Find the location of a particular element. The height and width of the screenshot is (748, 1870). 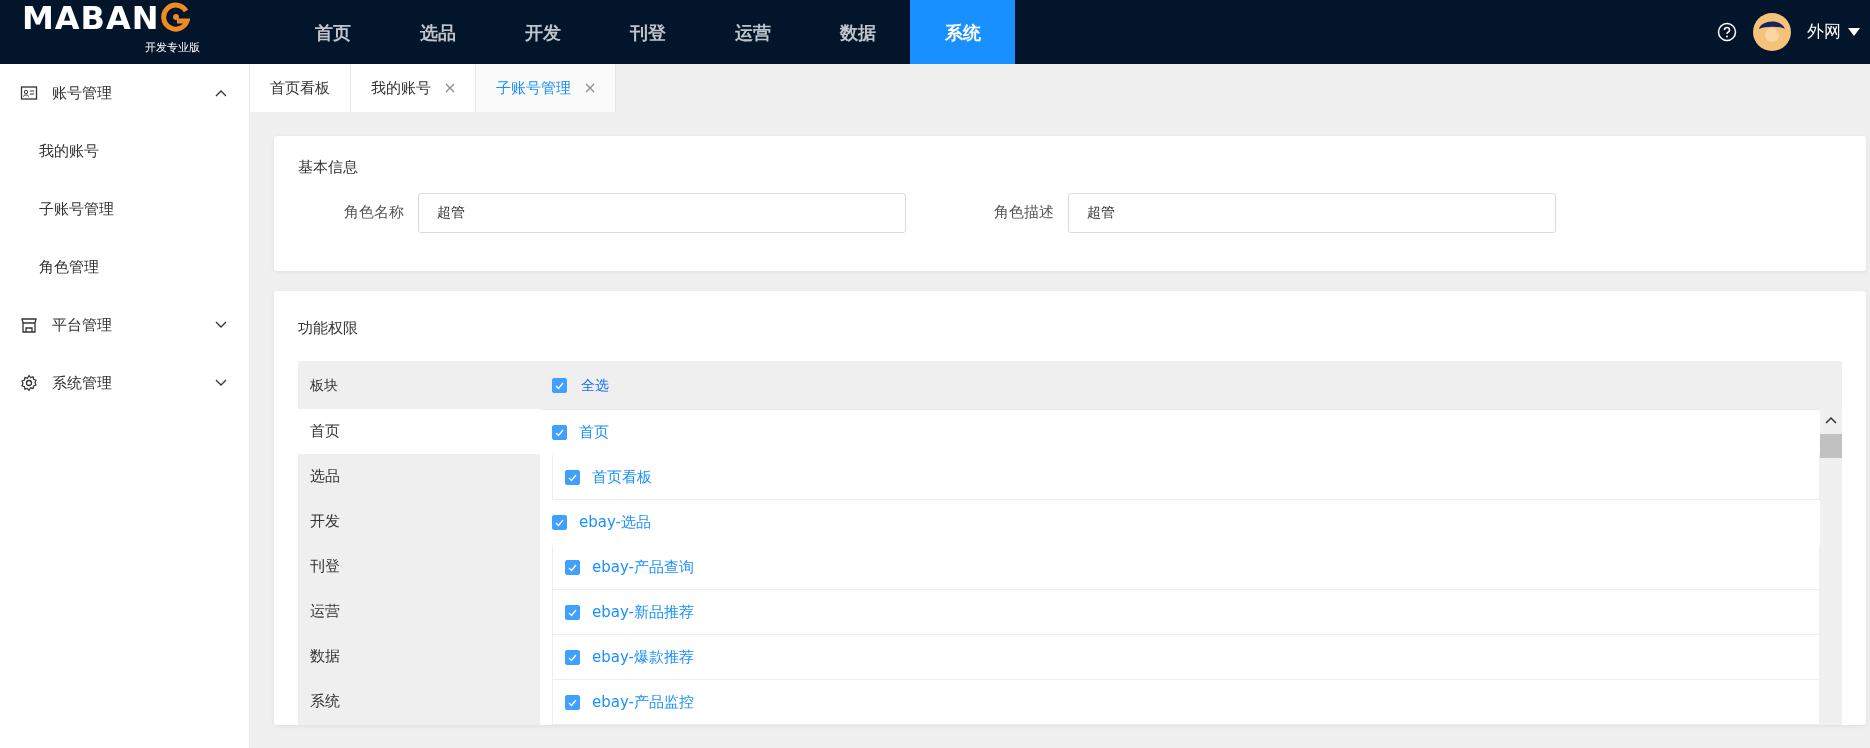

sidebar-group: 系统管理 is located at coordinates (124, 383).